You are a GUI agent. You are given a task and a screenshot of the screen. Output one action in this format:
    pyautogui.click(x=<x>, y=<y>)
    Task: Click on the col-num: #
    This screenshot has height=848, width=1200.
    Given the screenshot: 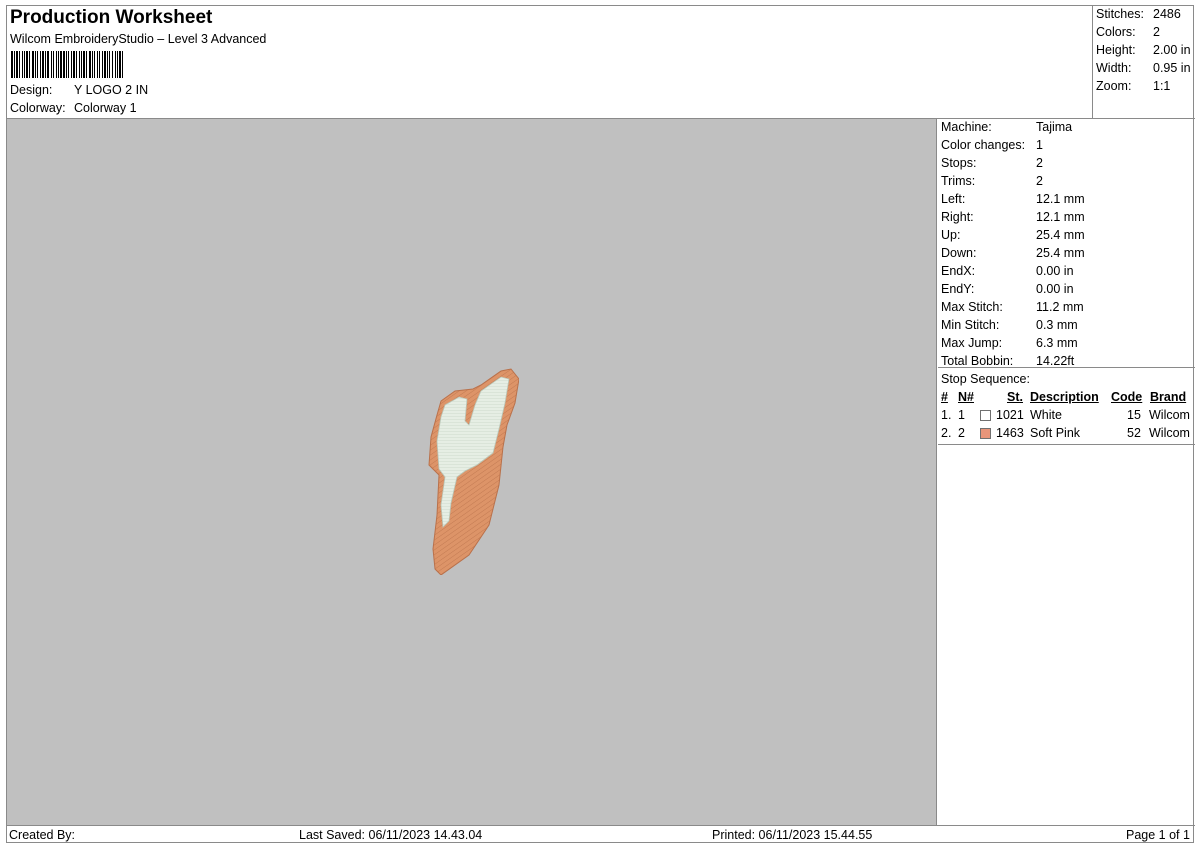 What is the action you would take?
    pyautogui.click(x=944, y=397)
    